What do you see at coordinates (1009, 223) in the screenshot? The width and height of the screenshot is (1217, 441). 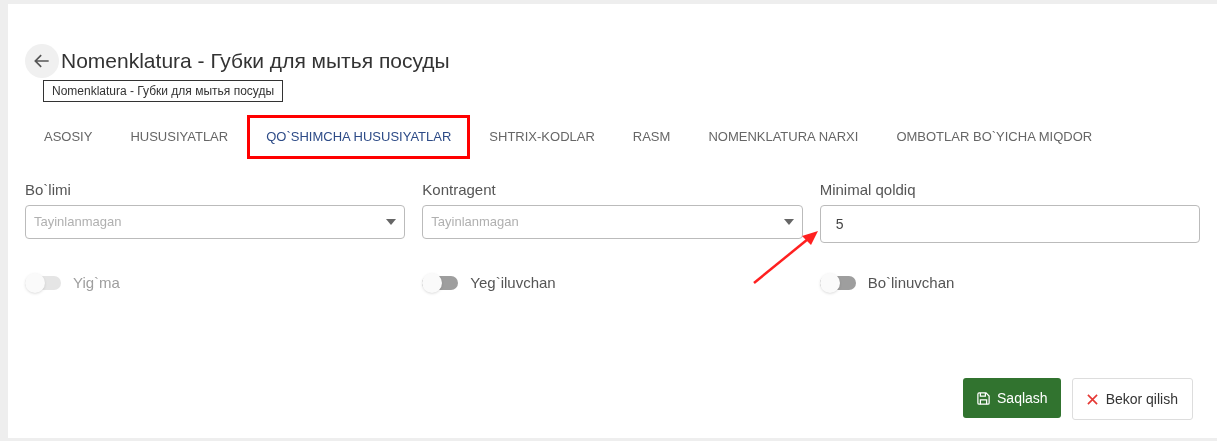 I see `input-field: 5` at bounding box center [1009, 223].